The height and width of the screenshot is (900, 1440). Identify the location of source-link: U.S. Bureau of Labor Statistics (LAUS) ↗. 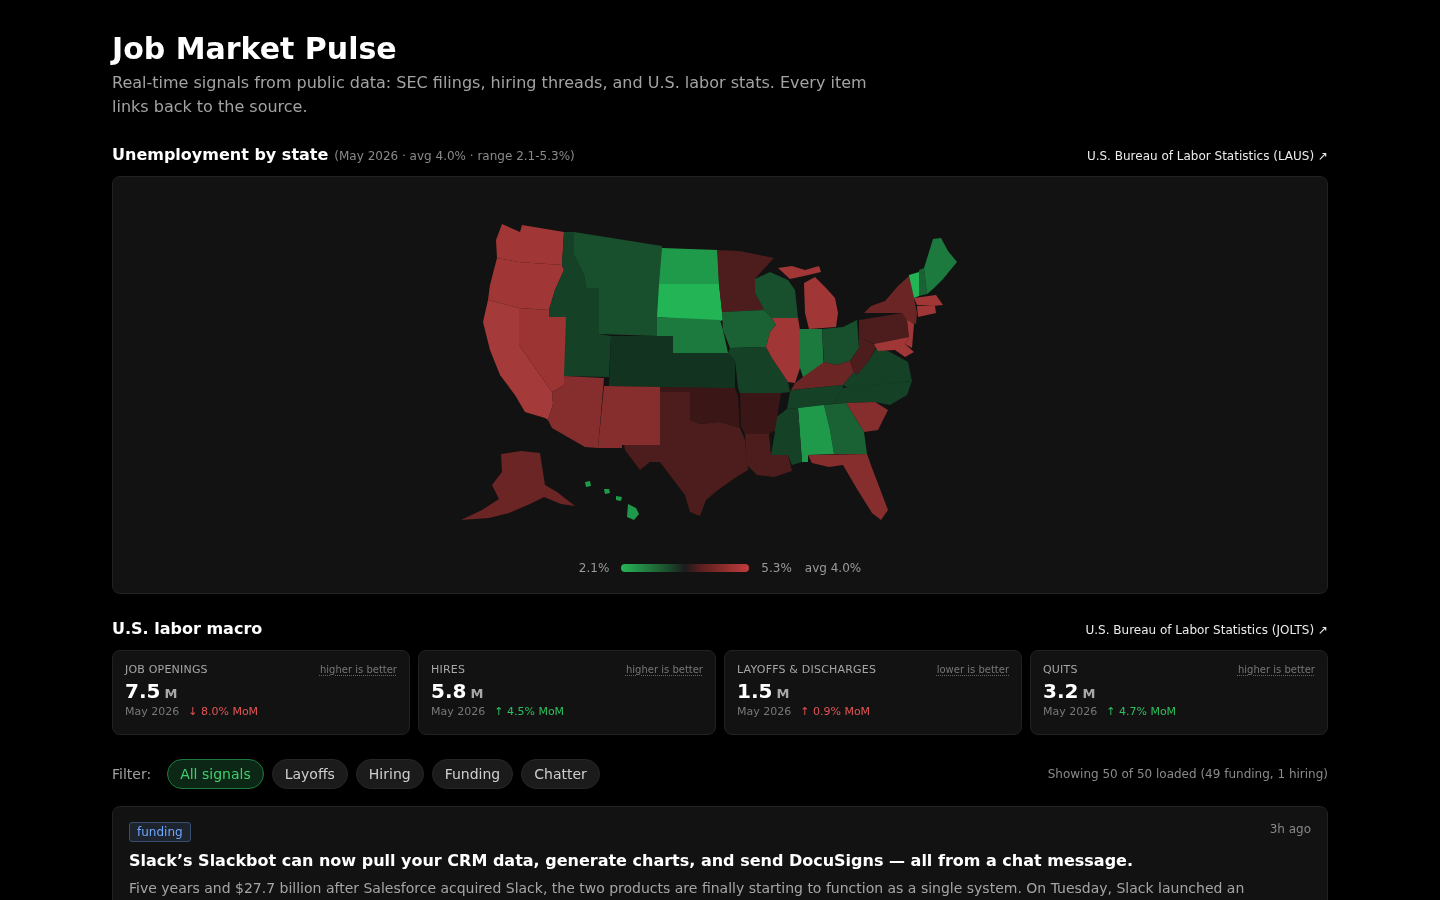
(1207, 156).